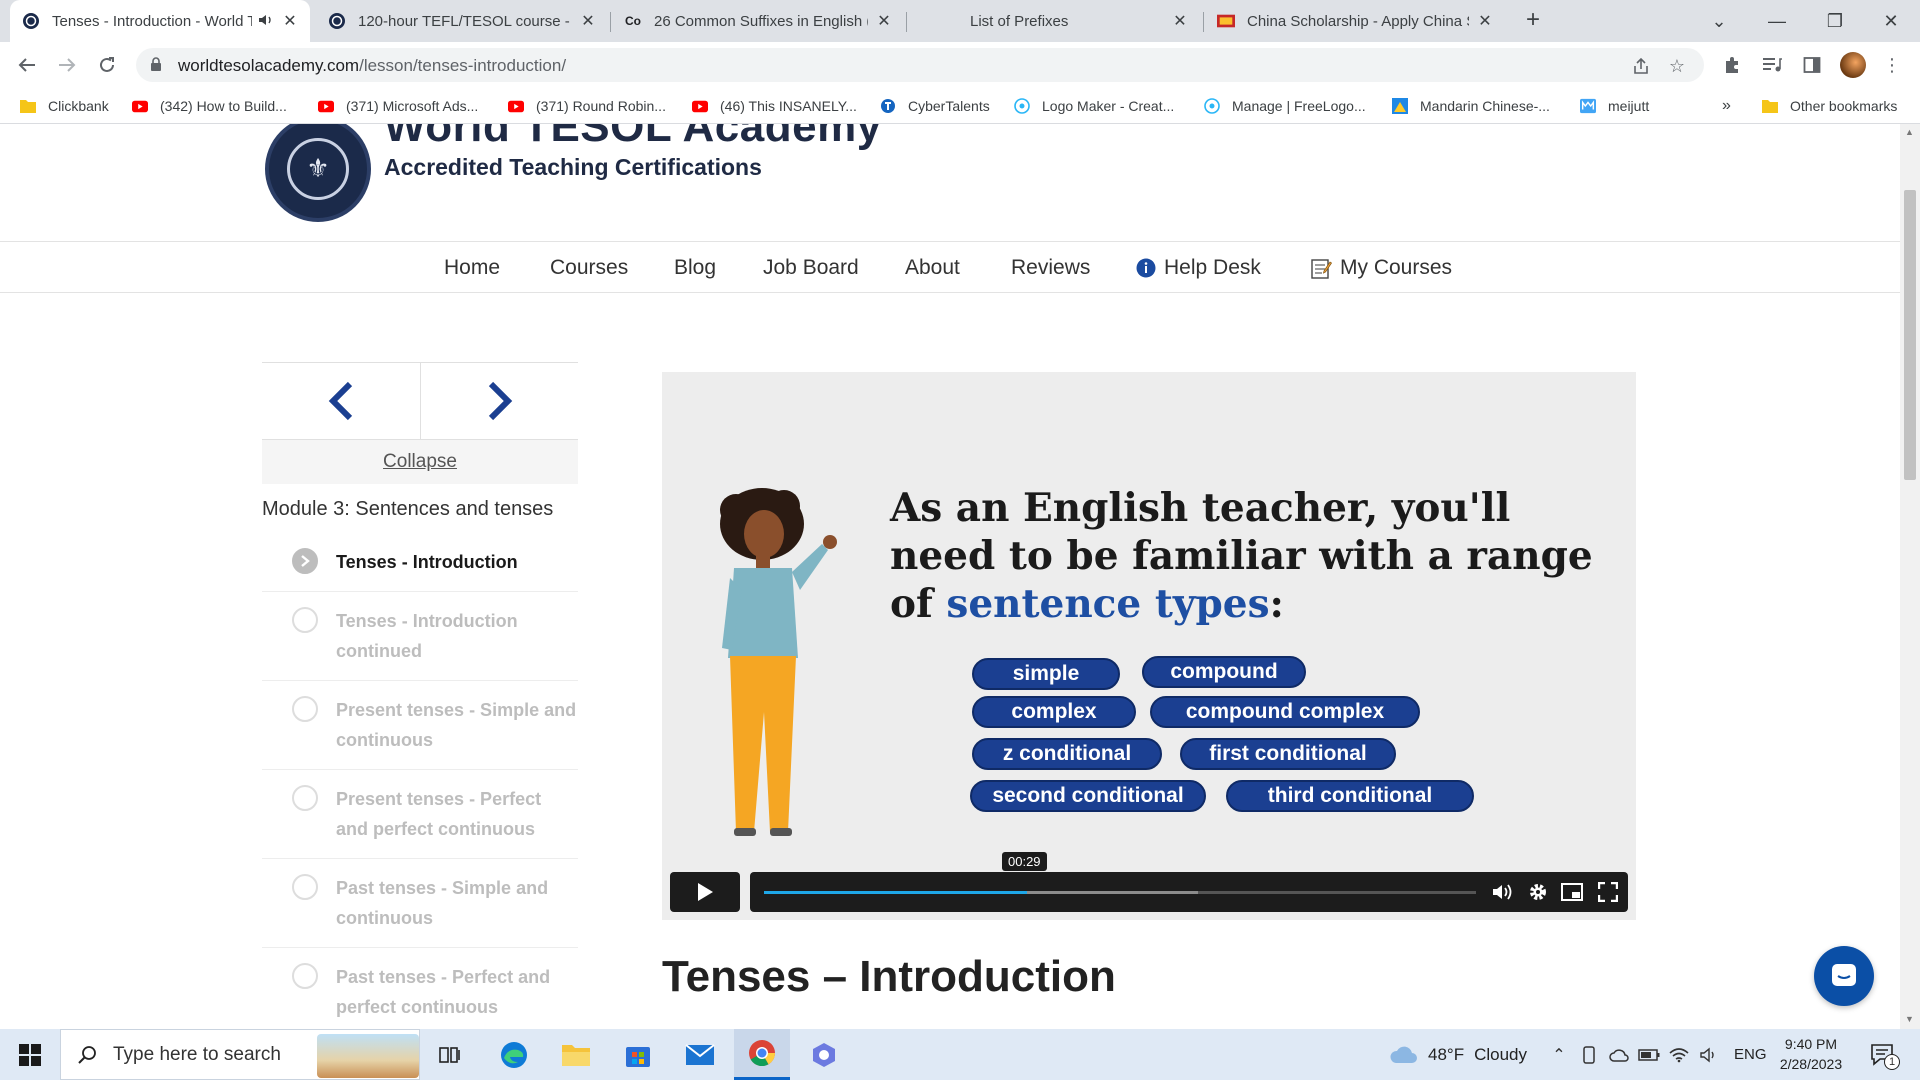 The height and width of the screenshot is (1080, 1920). I want to click on forward-button, so click(67, 65).